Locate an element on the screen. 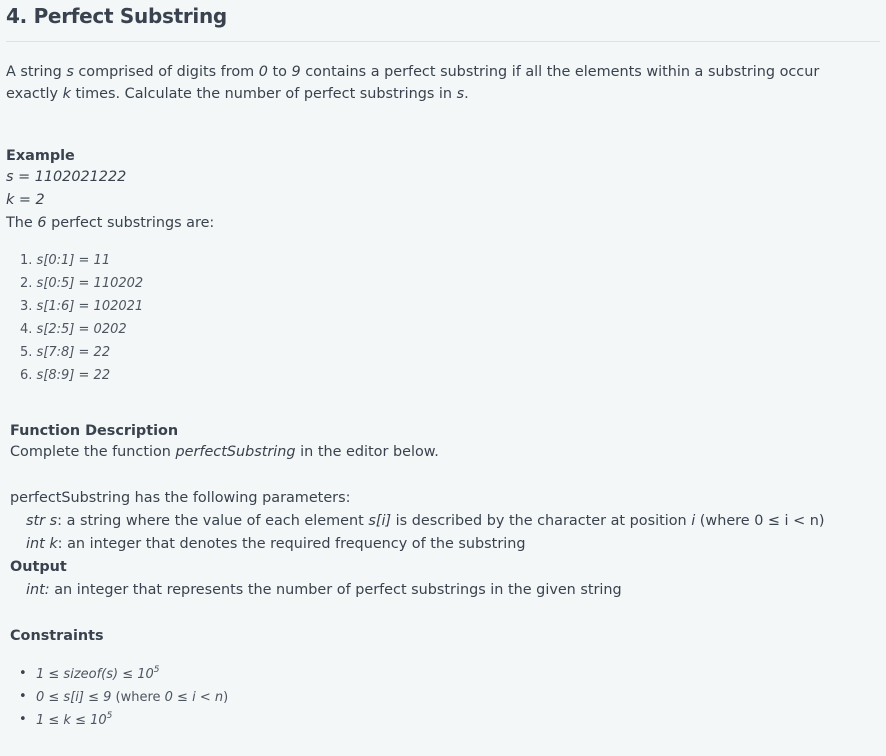  constraint-text: (where is located at coordinates (138, 697).